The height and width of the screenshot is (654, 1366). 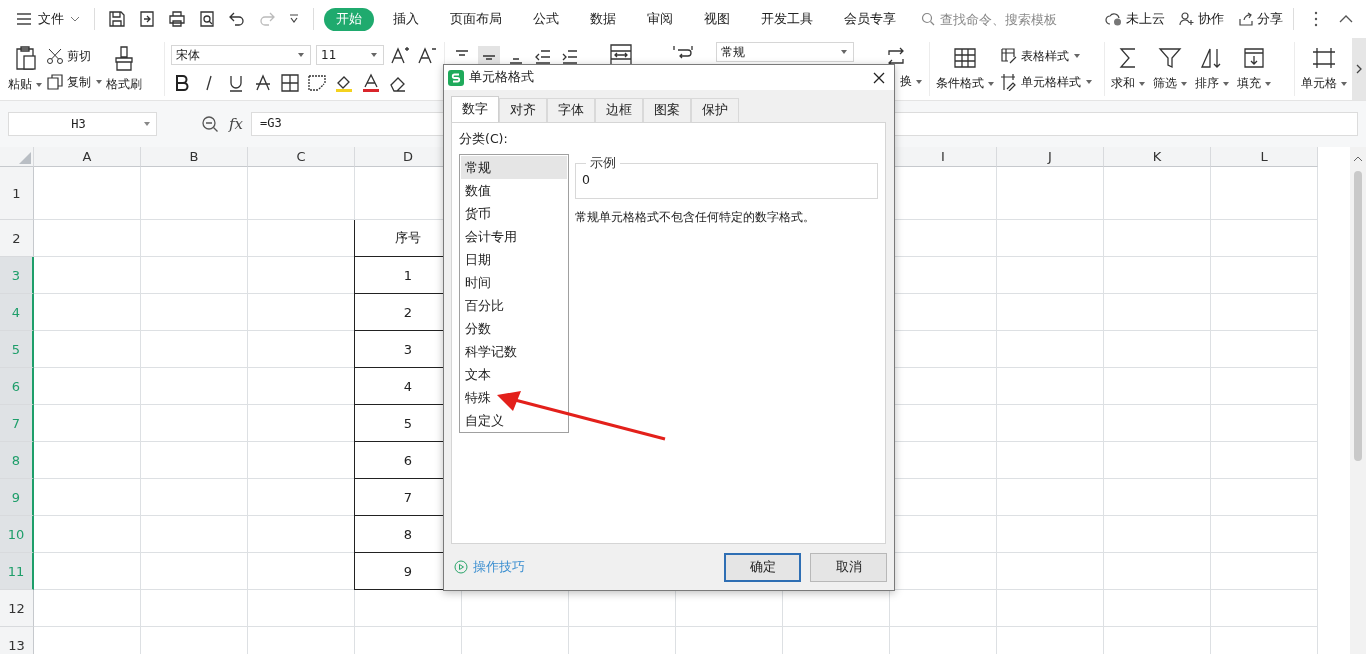 I want to click on category-label: 分类(C):, so click(x=484, y=139).